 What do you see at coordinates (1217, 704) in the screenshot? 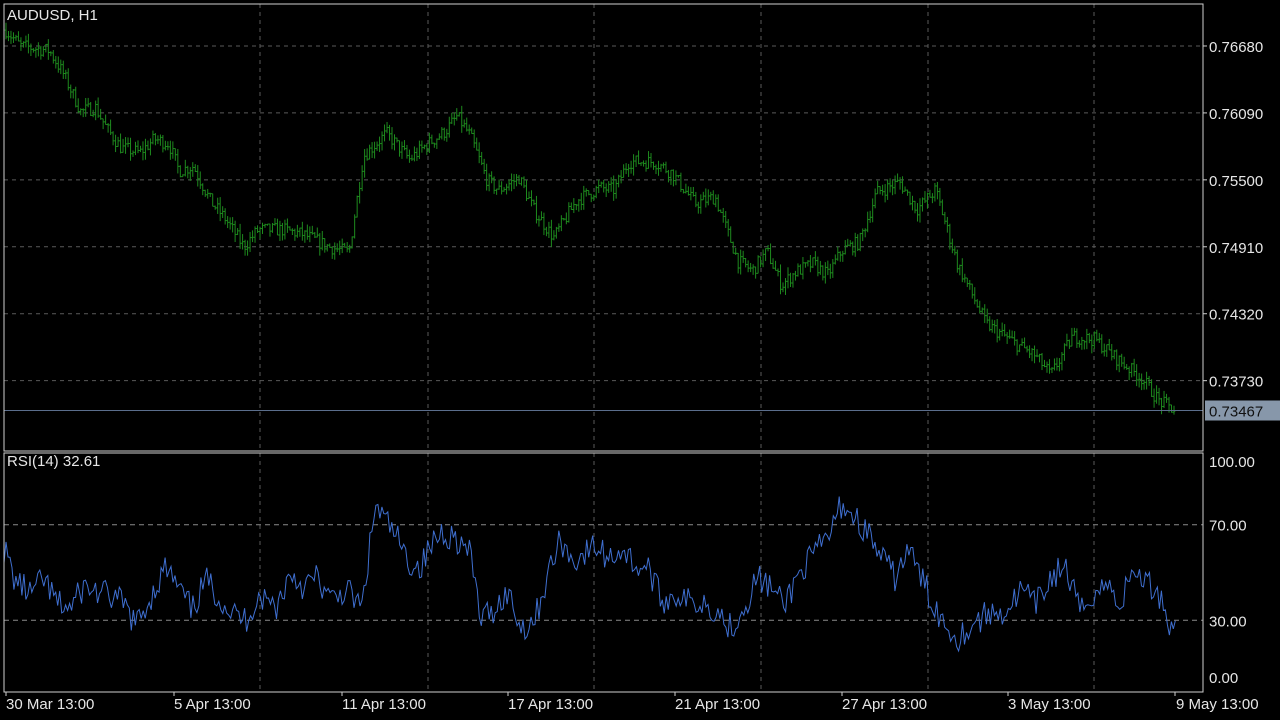
I see `time-tick-label: 9 May 13:00` at bounding box center [1217, 704].